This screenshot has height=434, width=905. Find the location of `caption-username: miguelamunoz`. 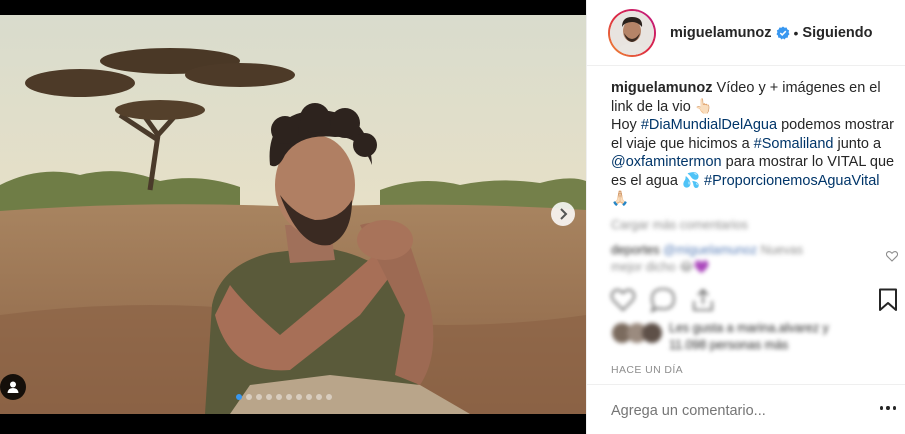

caption-username: miguelamunoz is located at coordinates (662, 88).